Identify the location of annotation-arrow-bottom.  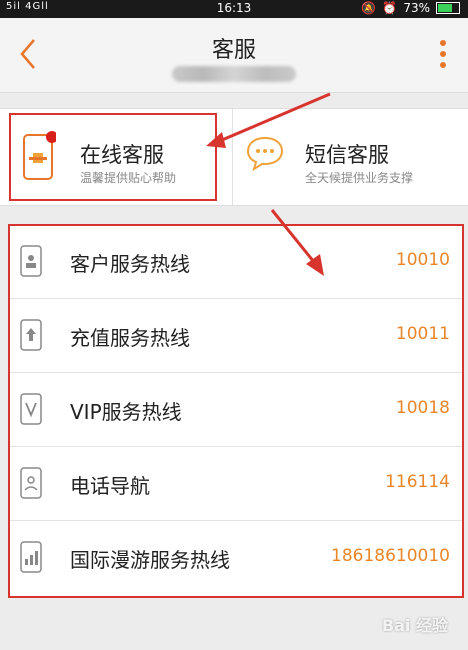
(293, 236).